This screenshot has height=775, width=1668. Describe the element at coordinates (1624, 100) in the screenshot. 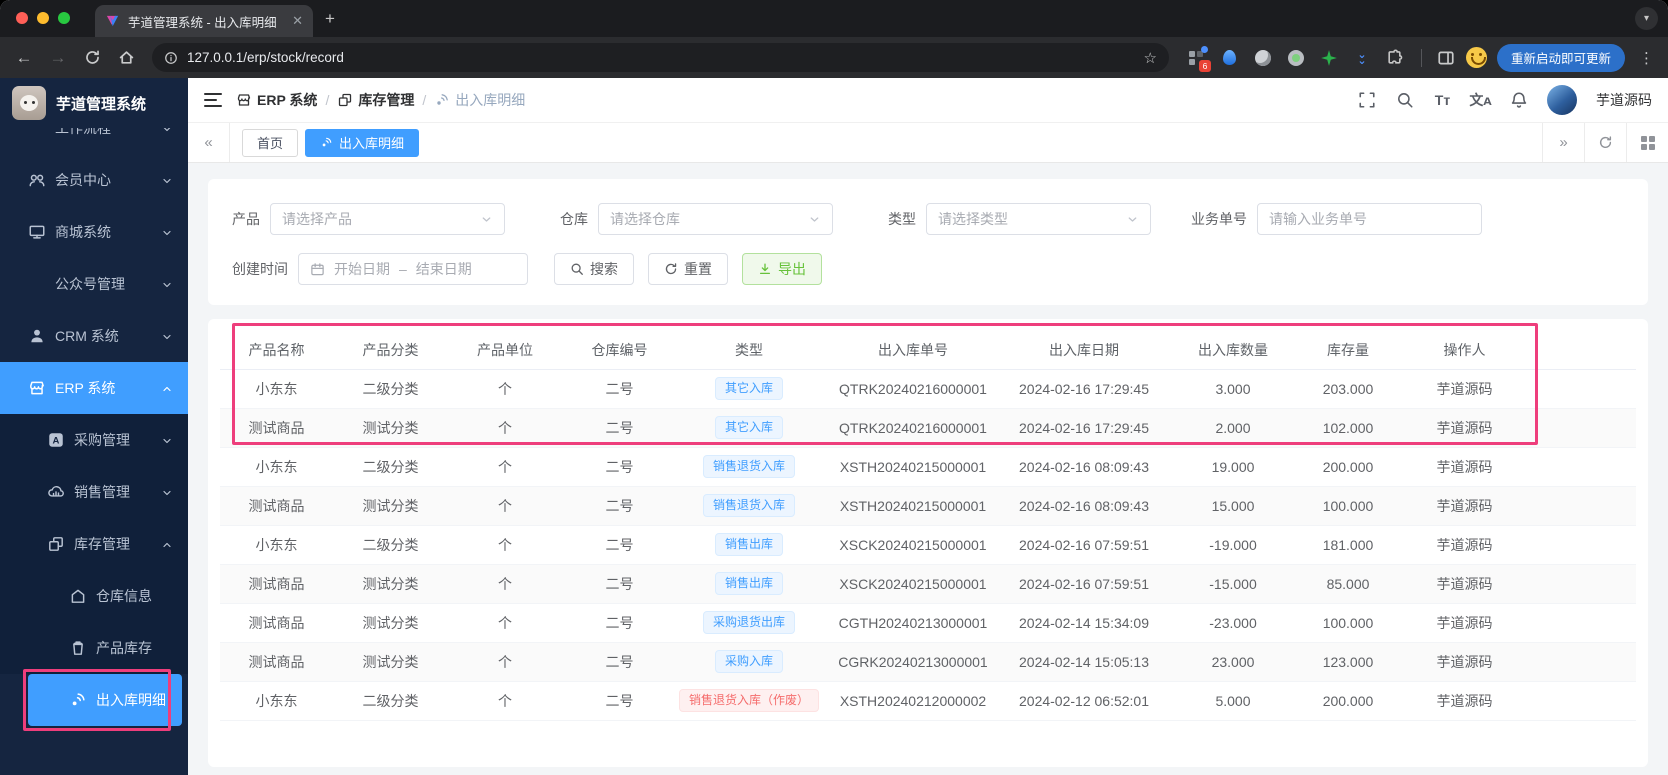

I see `username: 芋道源码` at that location.